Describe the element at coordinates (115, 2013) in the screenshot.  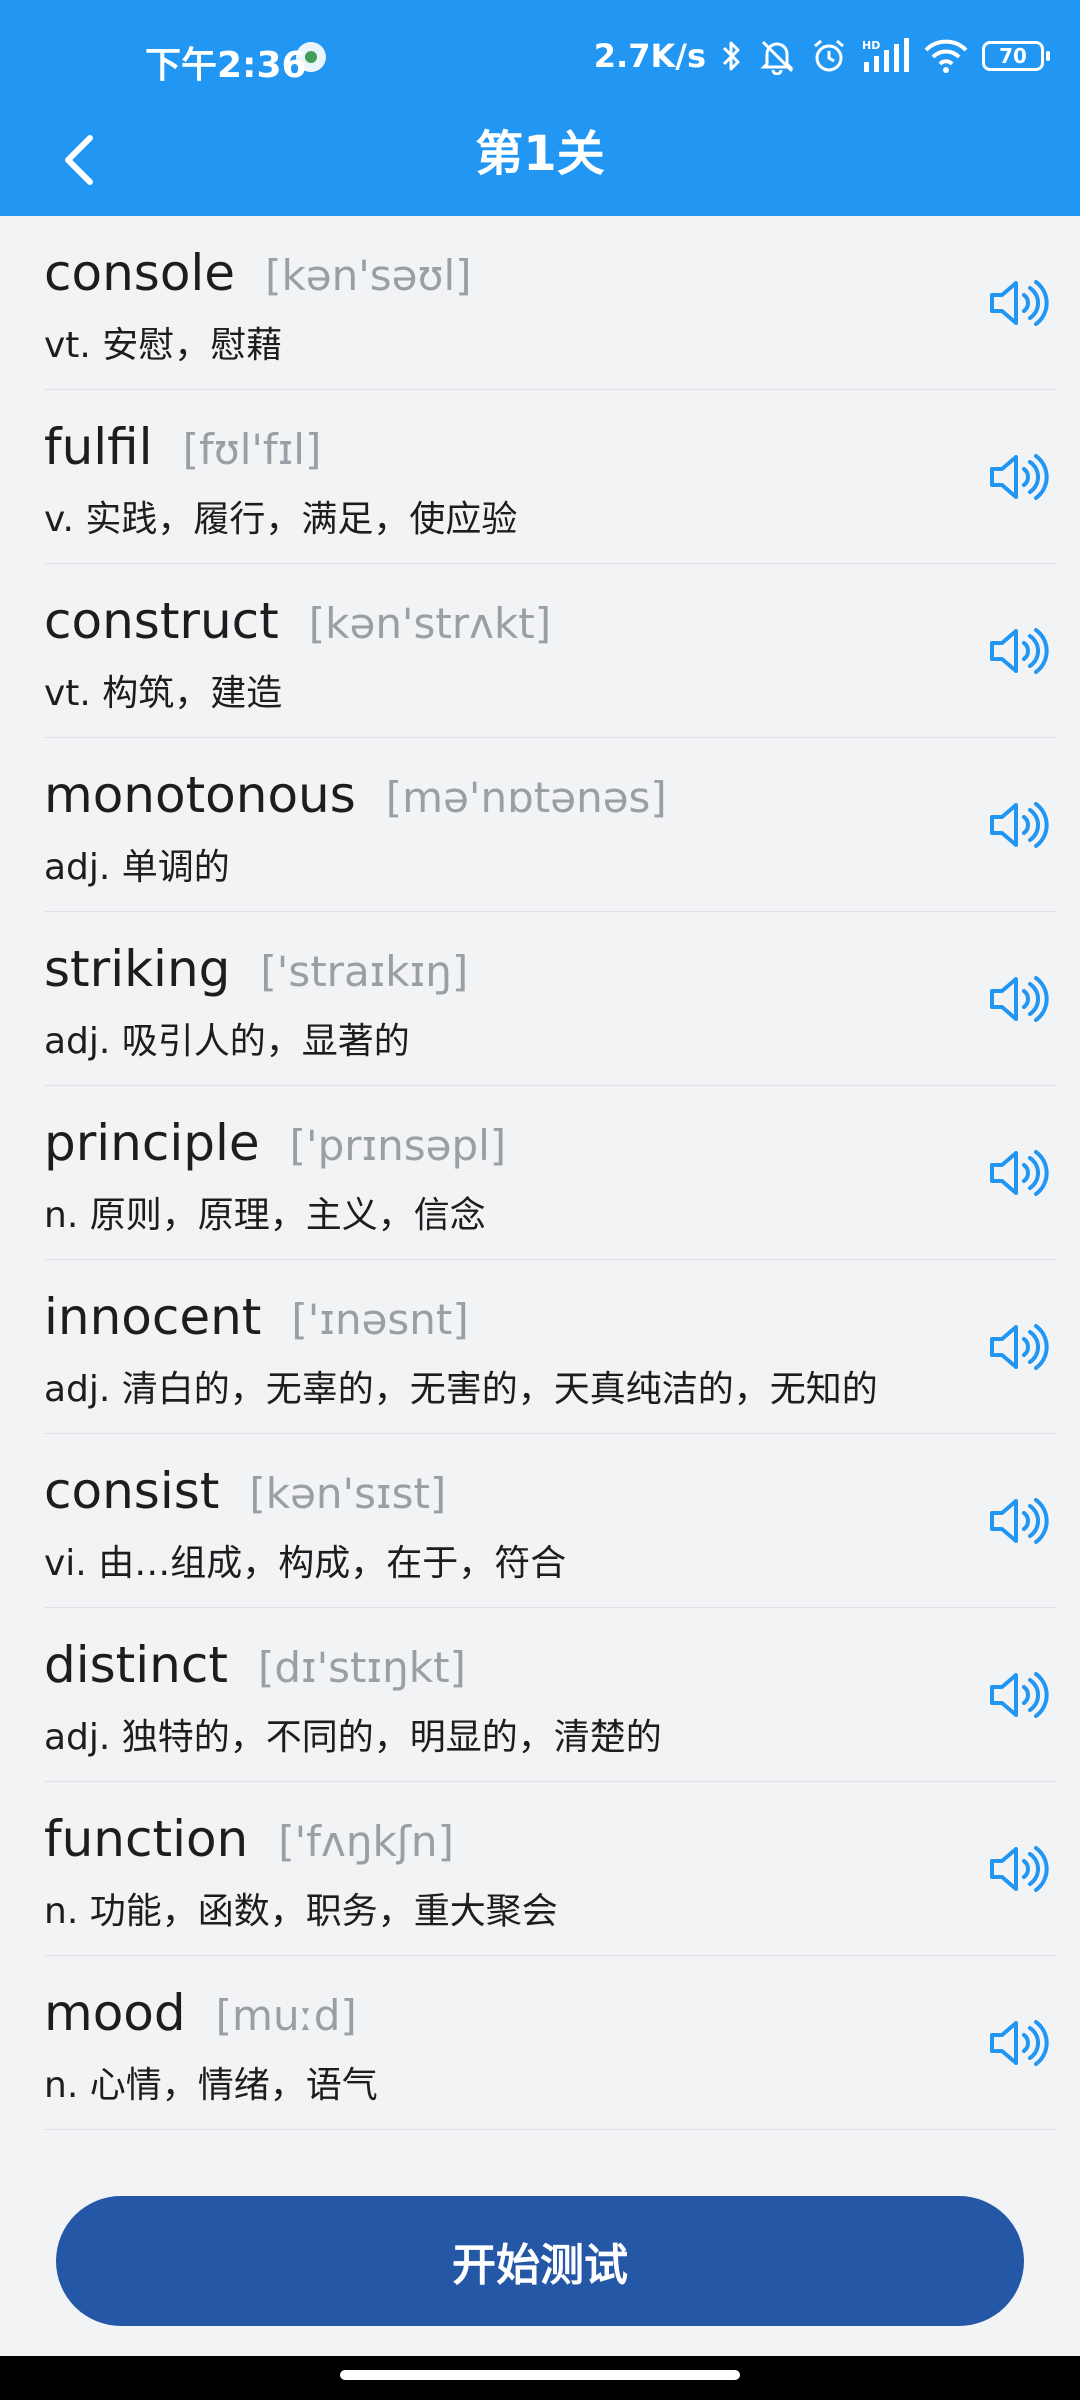
I see `word-text: mood` at that location.